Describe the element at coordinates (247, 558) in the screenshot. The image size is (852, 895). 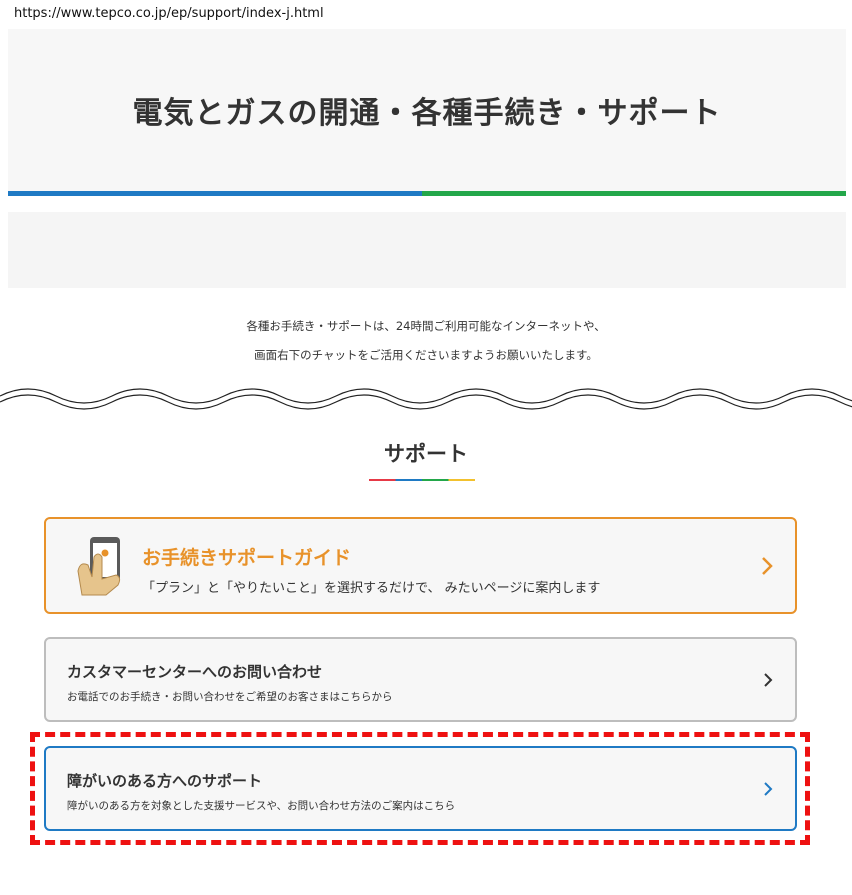
I see `card-title: お手続きサポートガイド` at that location.